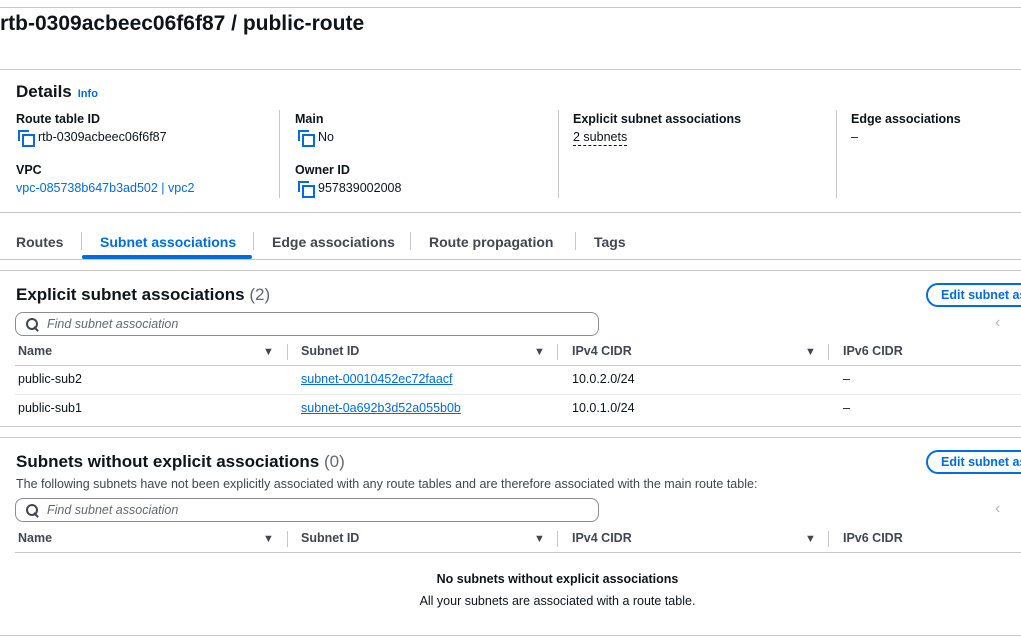  What do you see at coordinates (88, 94) in the screenshot?
I see `info-link: Info` at bounding box center [88, 94].